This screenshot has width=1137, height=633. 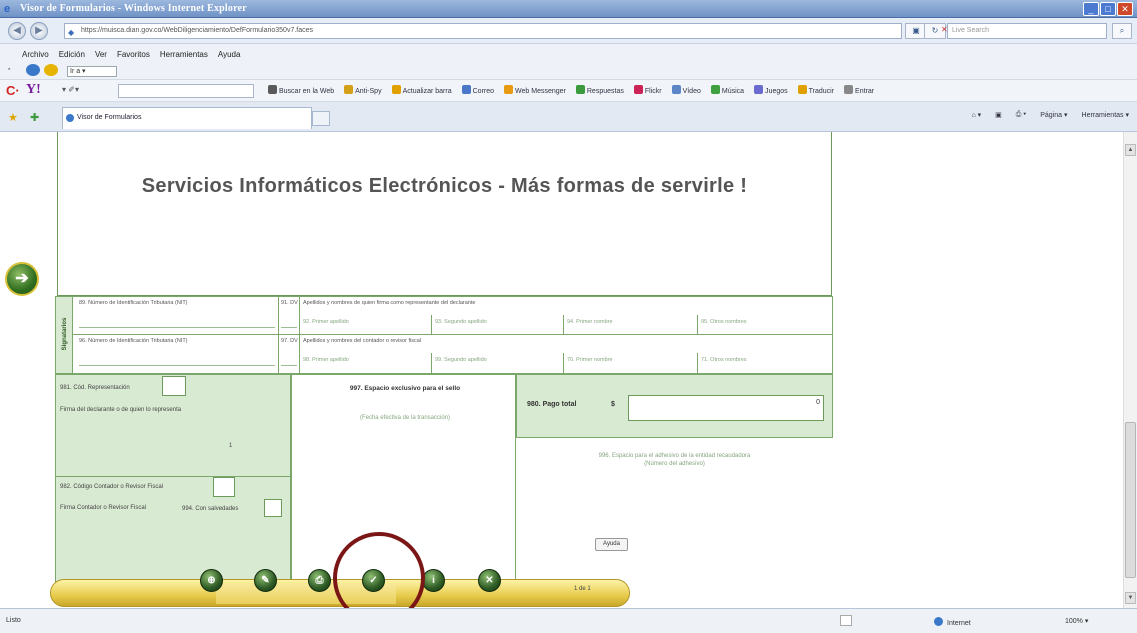 What do you see at coordinates (101, 54) in the screenshot?
I see `menu-ver: Ver` at bounding box center [101, 54].